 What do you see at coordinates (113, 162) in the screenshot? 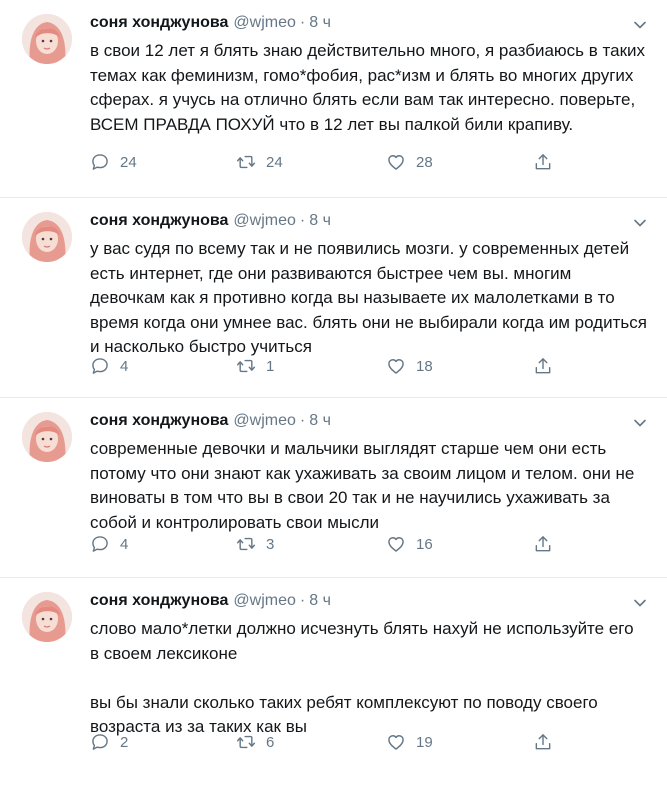
I see `reply-button: 24` at bounding box center [113, 162].